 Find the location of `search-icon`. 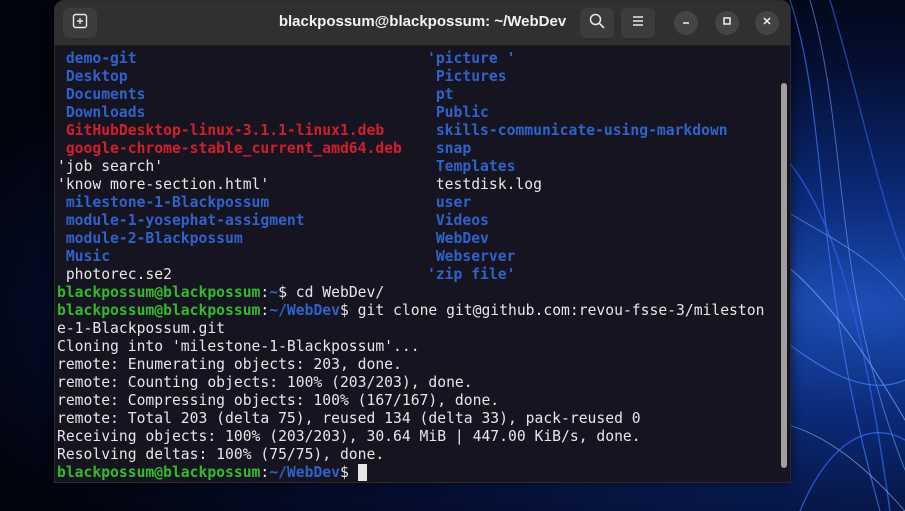

search-icon is located at coordinates (597, 23).